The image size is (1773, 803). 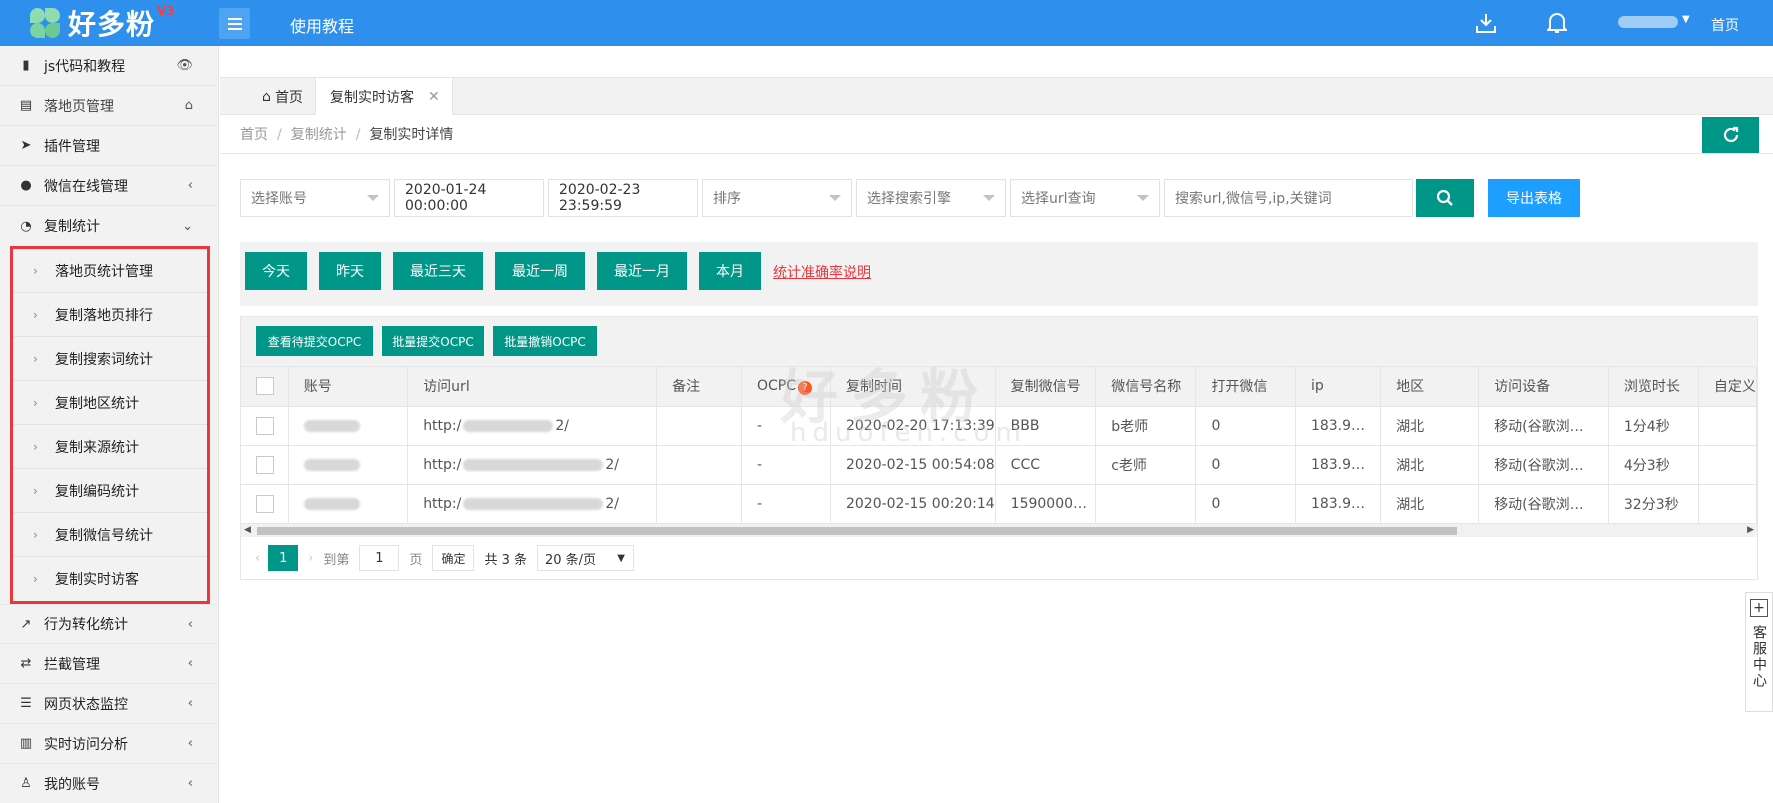 What do you see at coordinates (166, 11) in the screenshot?
I see `logo-version: V3` at bounding box center [166, 11].